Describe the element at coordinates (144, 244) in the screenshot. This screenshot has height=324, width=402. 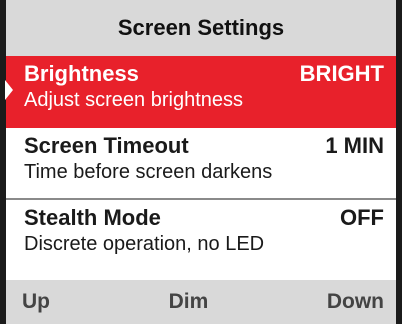
I see `menu-item-description: Discrete operation, no LED` at that location.